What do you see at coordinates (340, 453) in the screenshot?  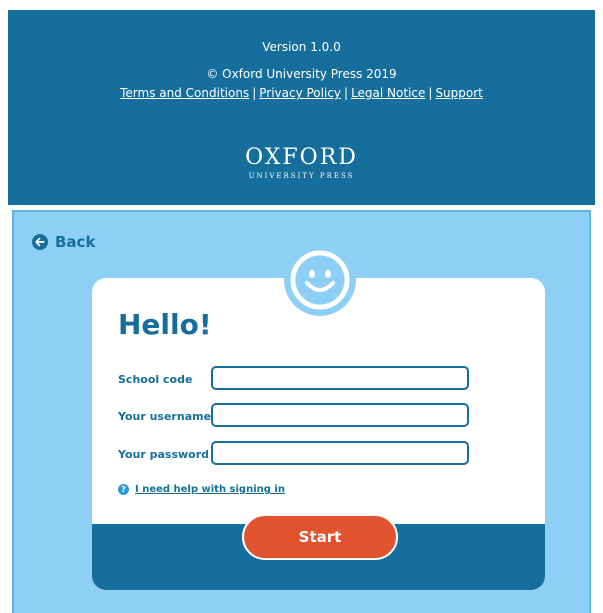 I see `password-field` at bounding box center [340, 453].